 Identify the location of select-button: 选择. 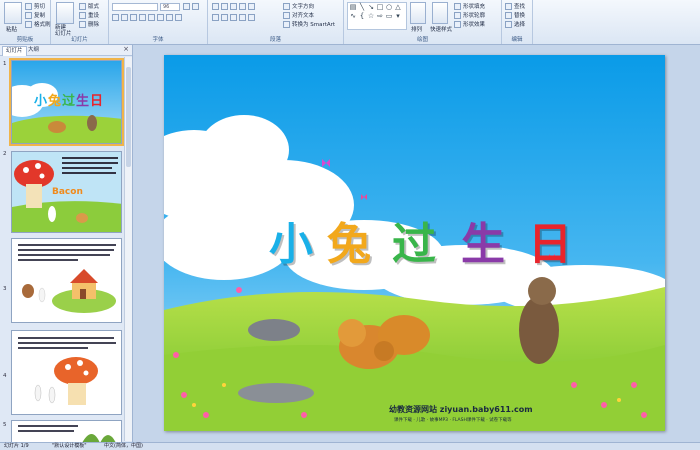
(515, 24).